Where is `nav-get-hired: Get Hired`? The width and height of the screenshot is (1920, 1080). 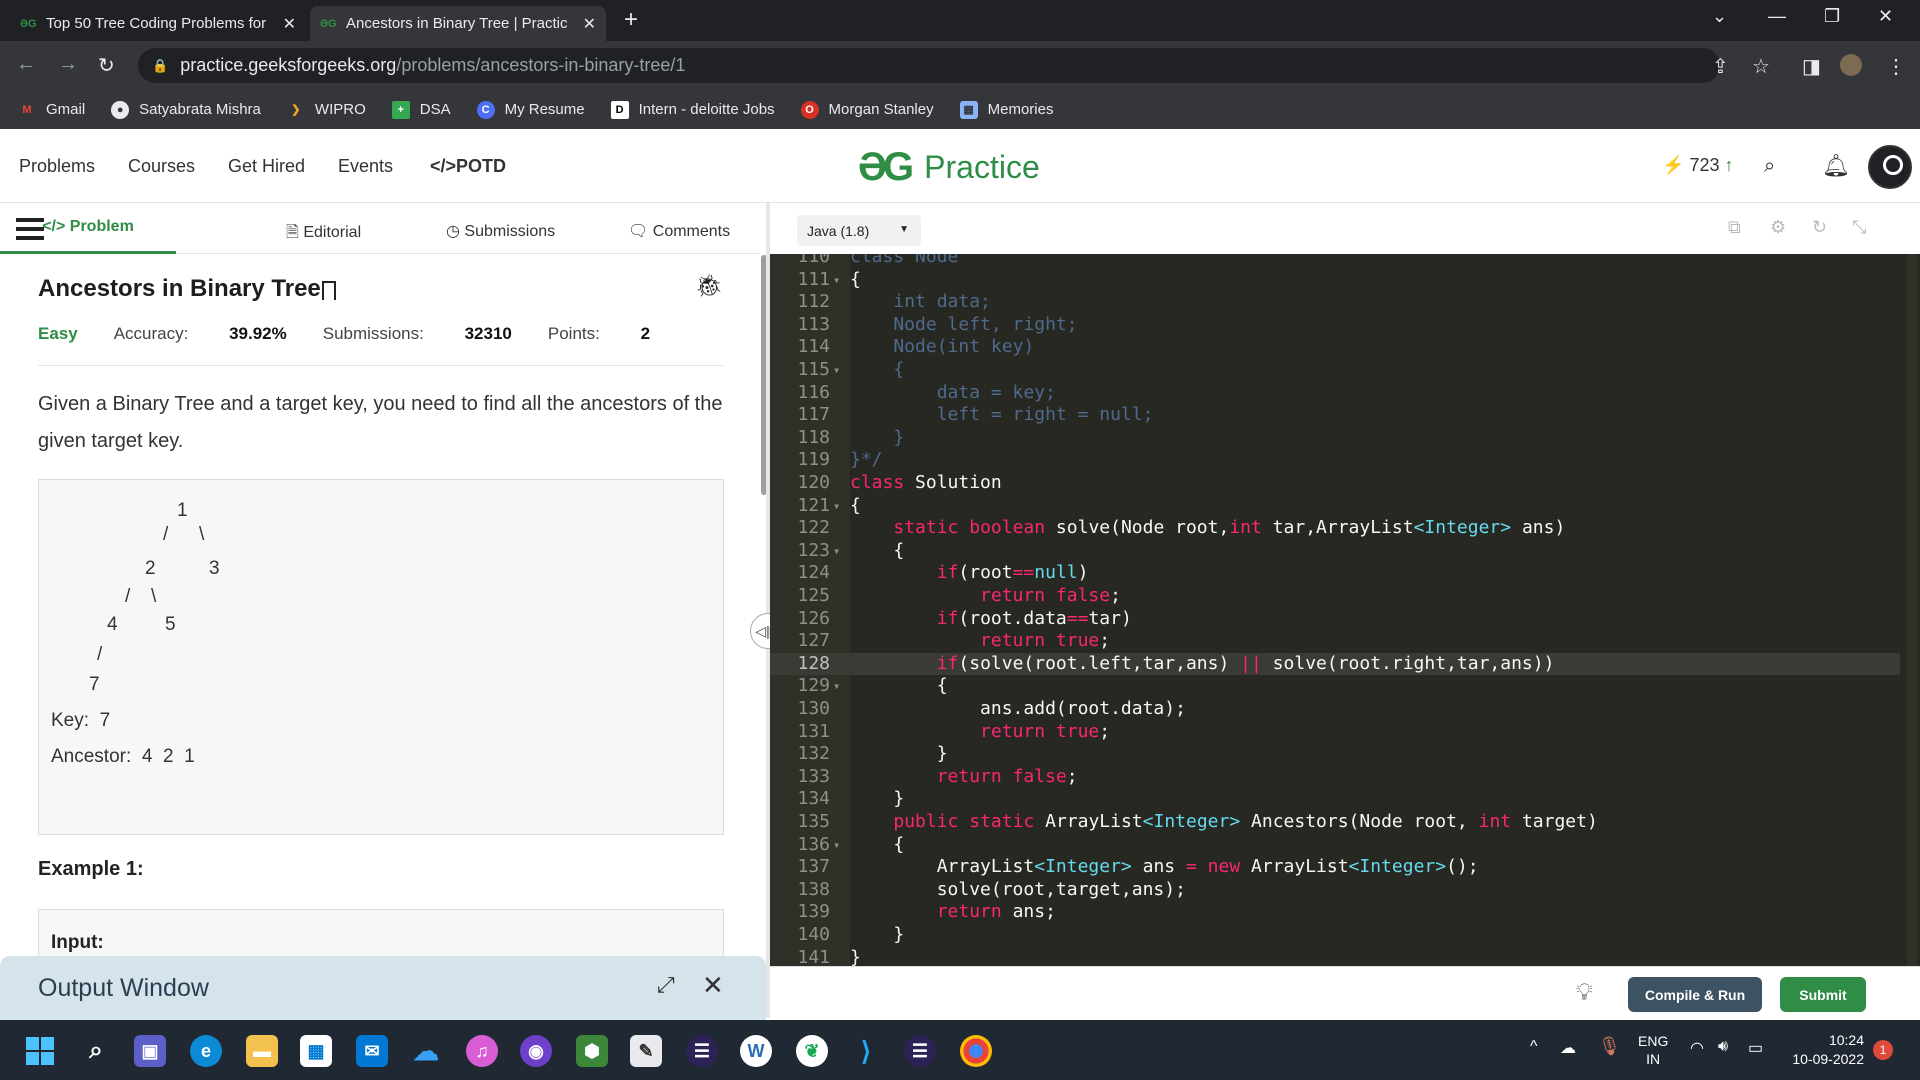 nav-get-hired: Get Hired is located at coordinates (266, 166).